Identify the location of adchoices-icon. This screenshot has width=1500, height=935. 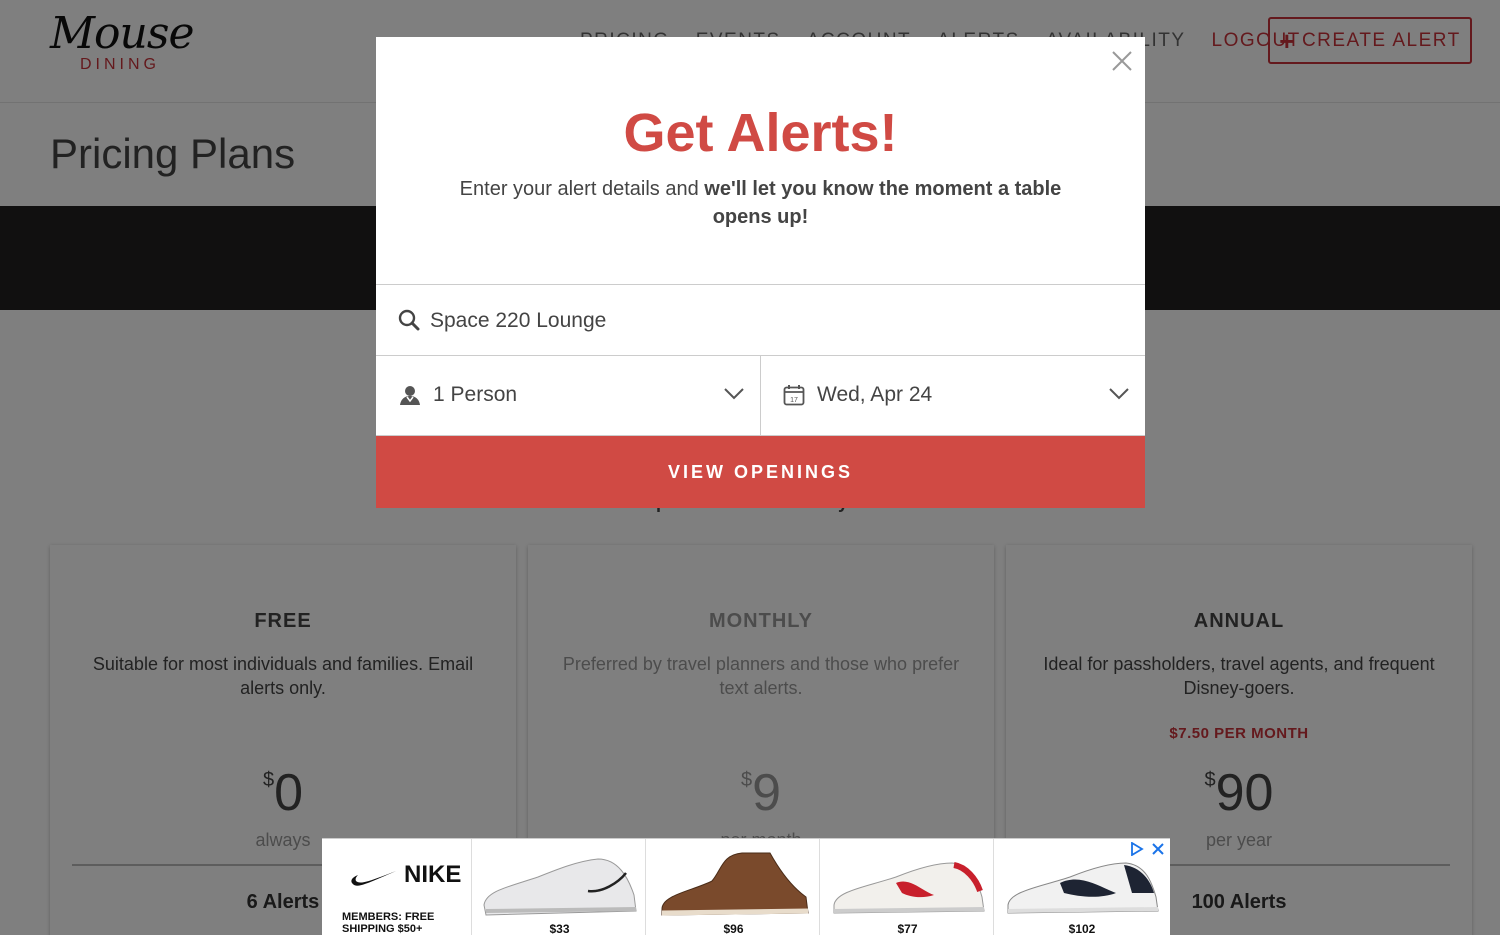
(1137, 851).